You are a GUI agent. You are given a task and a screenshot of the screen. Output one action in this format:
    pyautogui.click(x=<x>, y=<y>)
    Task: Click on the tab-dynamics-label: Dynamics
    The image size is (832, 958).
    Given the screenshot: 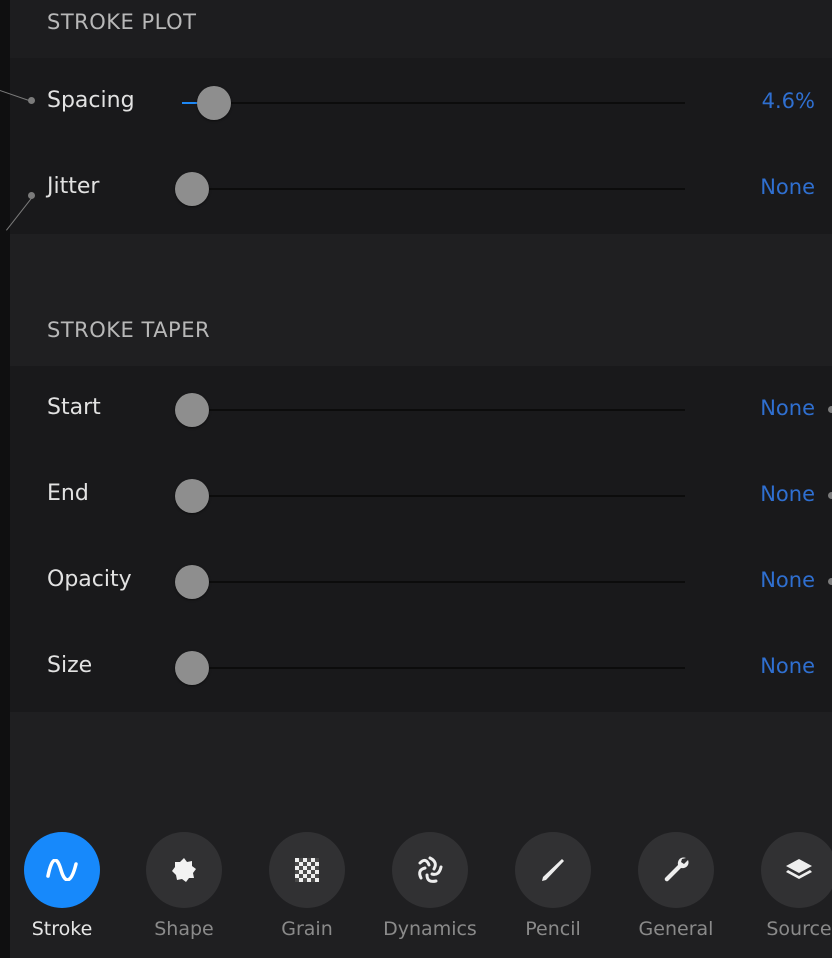 What is the action you would take?
    pyautogui.click(x=430, y=929)
    